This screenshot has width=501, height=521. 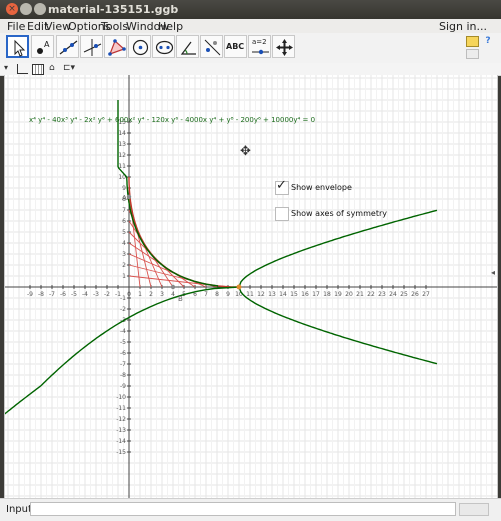 I want to click on menu-file: File, so click(x=16, y=26).